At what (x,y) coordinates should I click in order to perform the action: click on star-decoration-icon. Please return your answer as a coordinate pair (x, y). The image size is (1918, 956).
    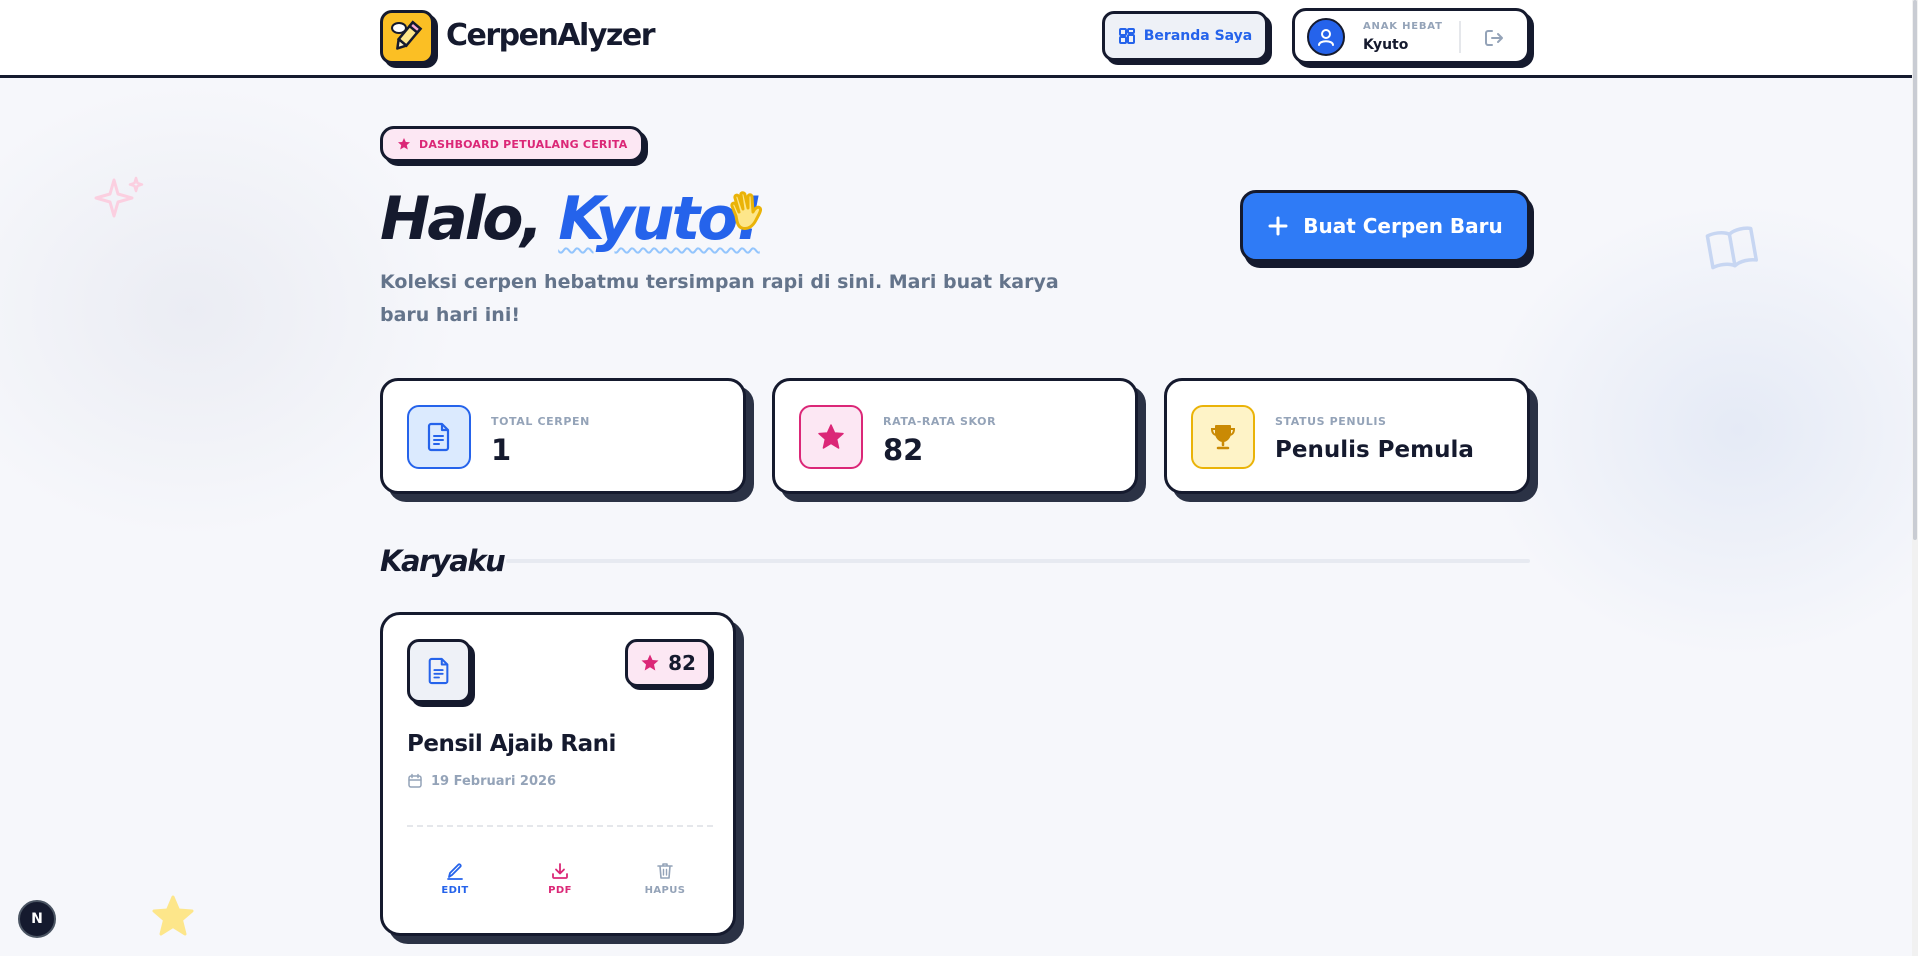
    Looking at the image, I should click on (173, 915).